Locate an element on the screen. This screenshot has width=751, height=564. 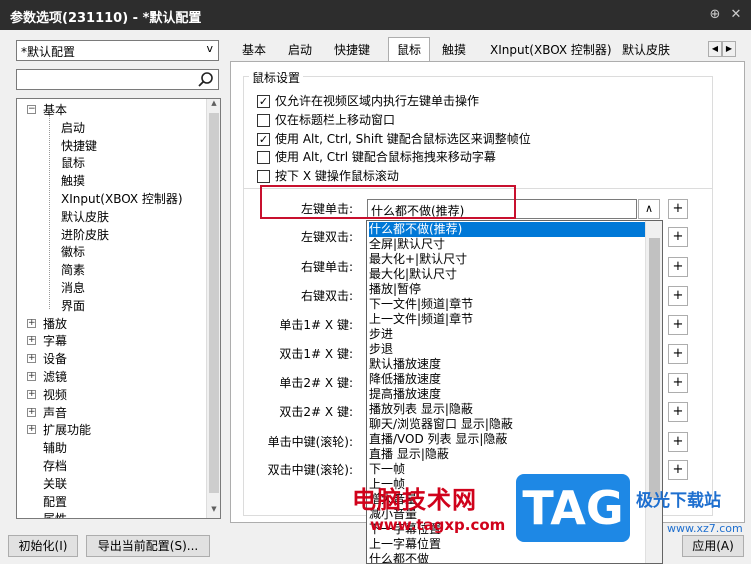
action-label: 双击1# X 键: is located at coordinates (316, 354).